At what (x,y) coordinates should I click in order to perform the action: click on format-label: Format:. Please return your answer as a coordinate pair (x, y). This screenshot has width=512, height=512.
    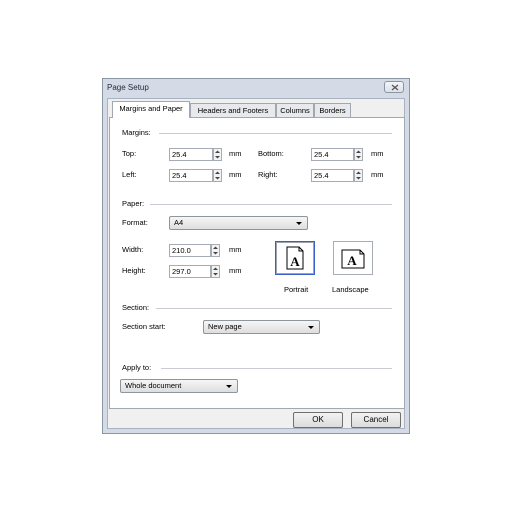
    Looking at the image, I should click on (135, 222).